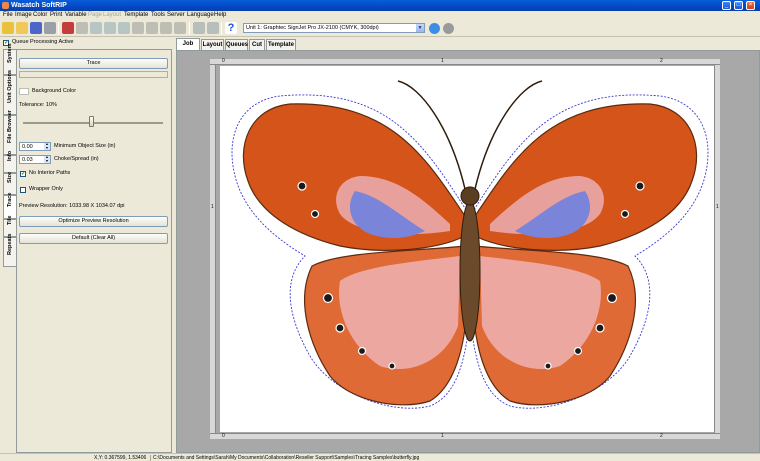  I want to click on trace-button: Trace, so click(93, 63).